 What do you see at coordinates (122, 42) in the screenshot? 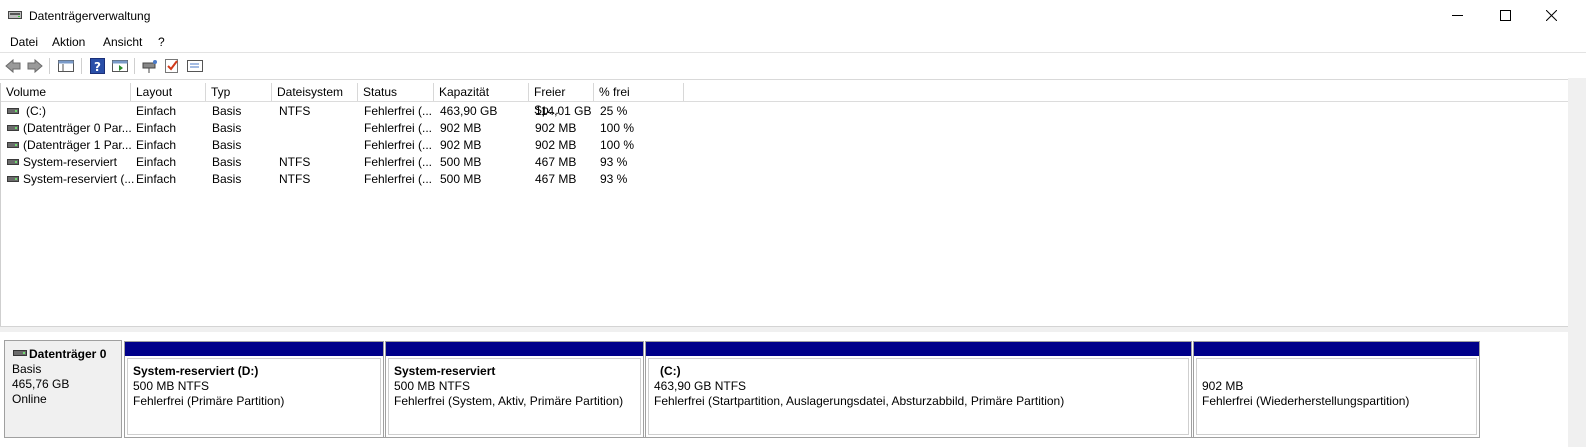
I see `menu-ansicht: Ansicht` at bounding box center [122, 42].